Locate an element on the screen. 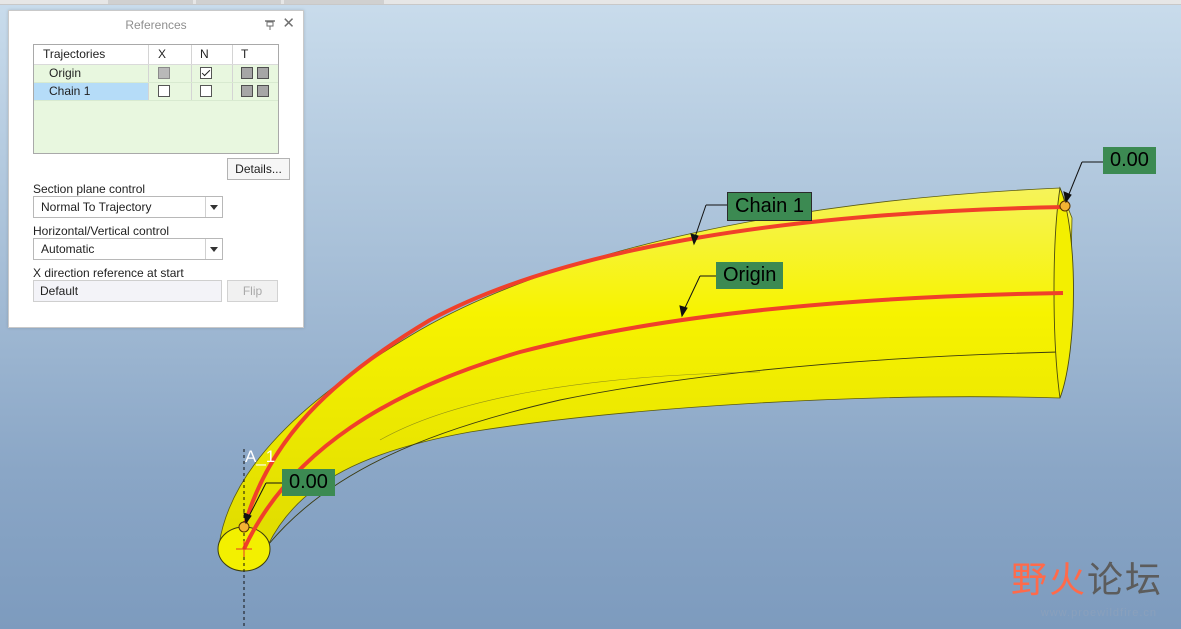  panel-title: References is located at coordinates (156, 25).